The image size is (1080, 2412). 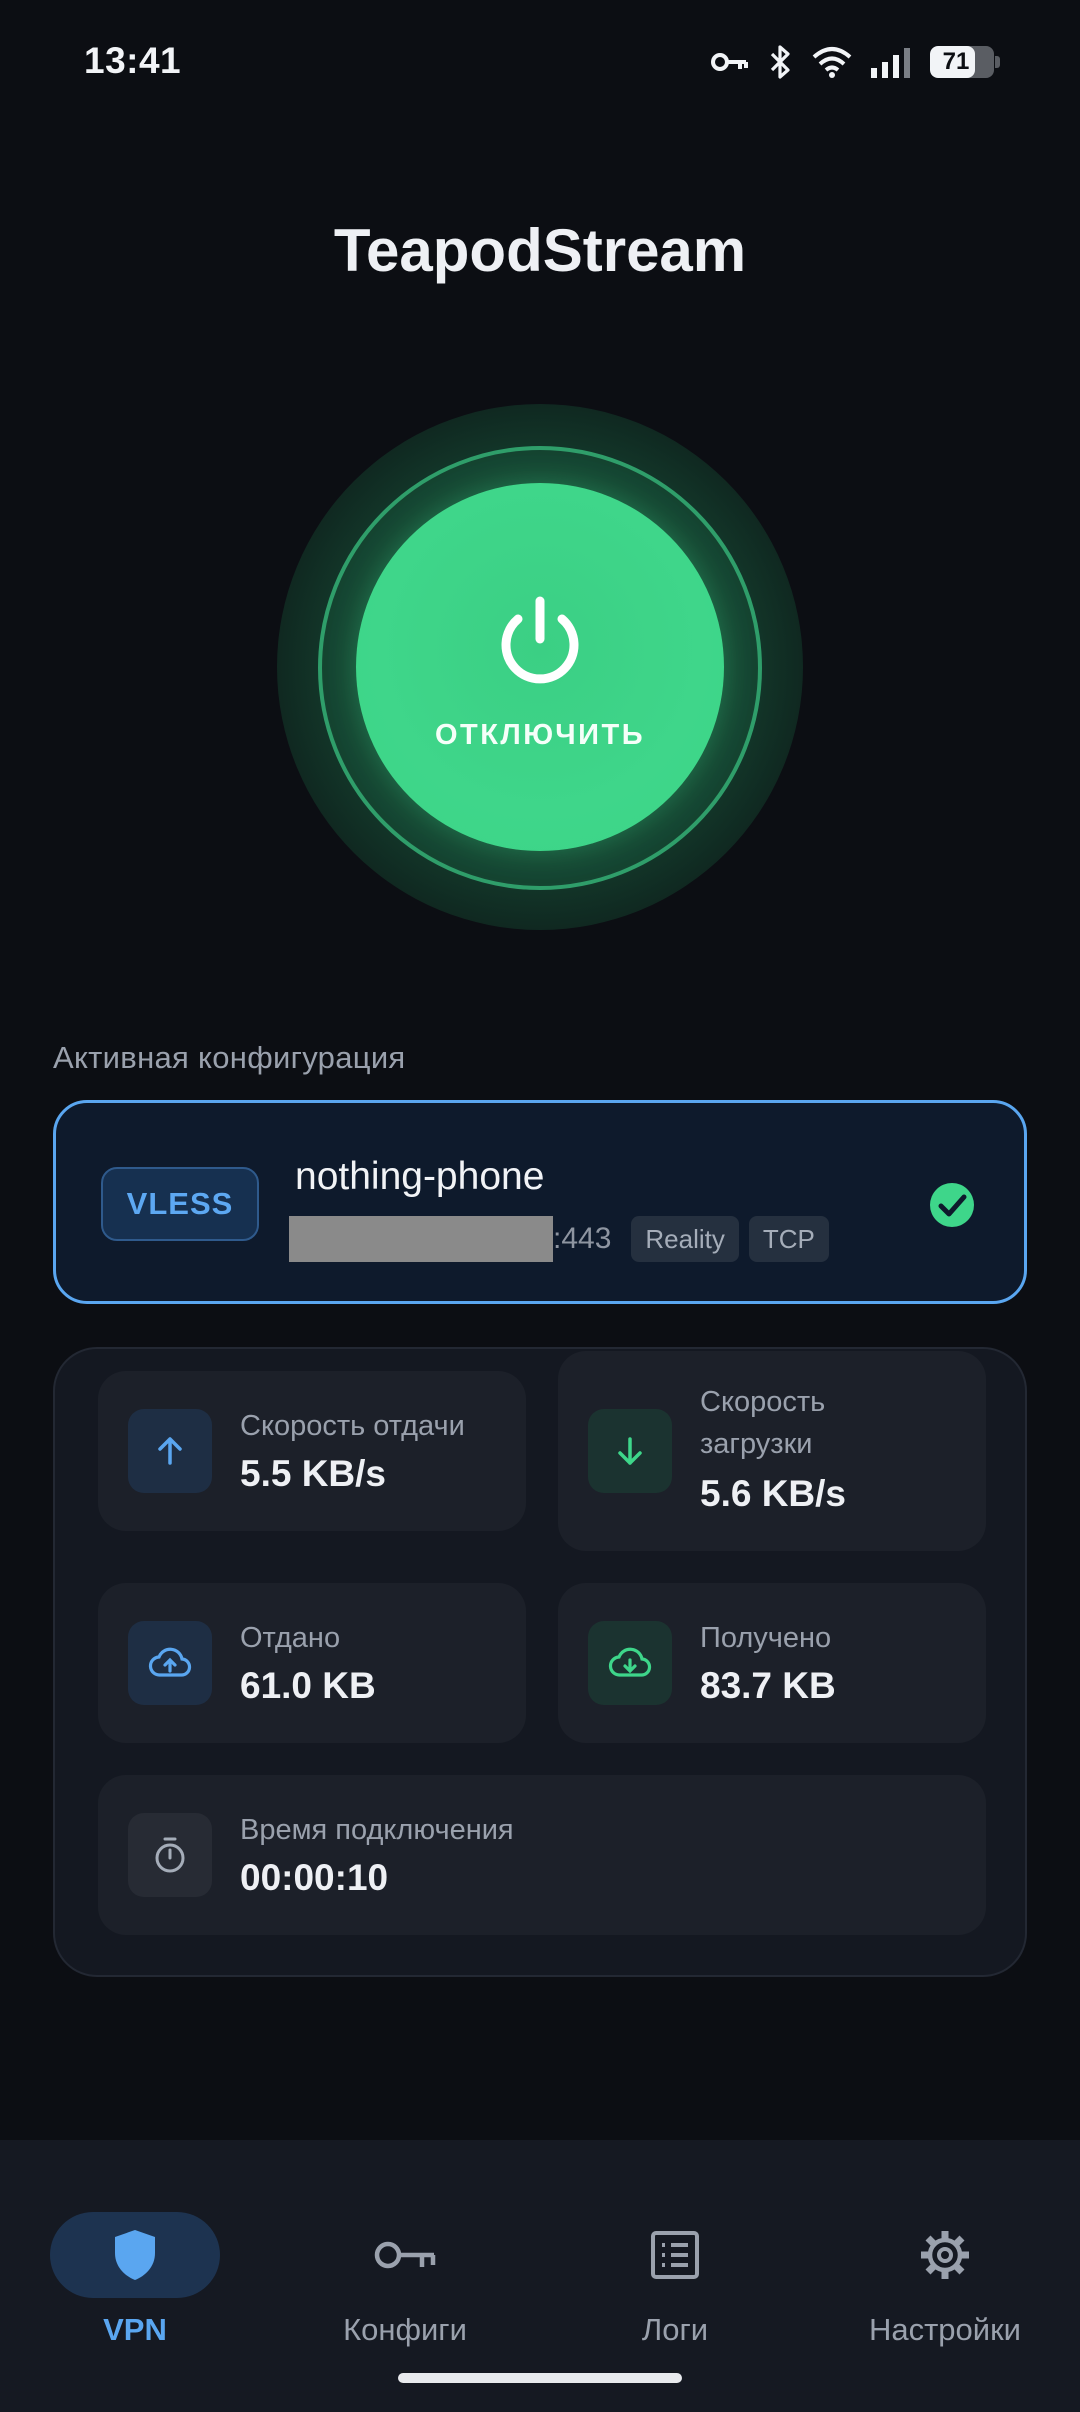 I want to click on check-circle-icon, so click(x=952, y=1207).